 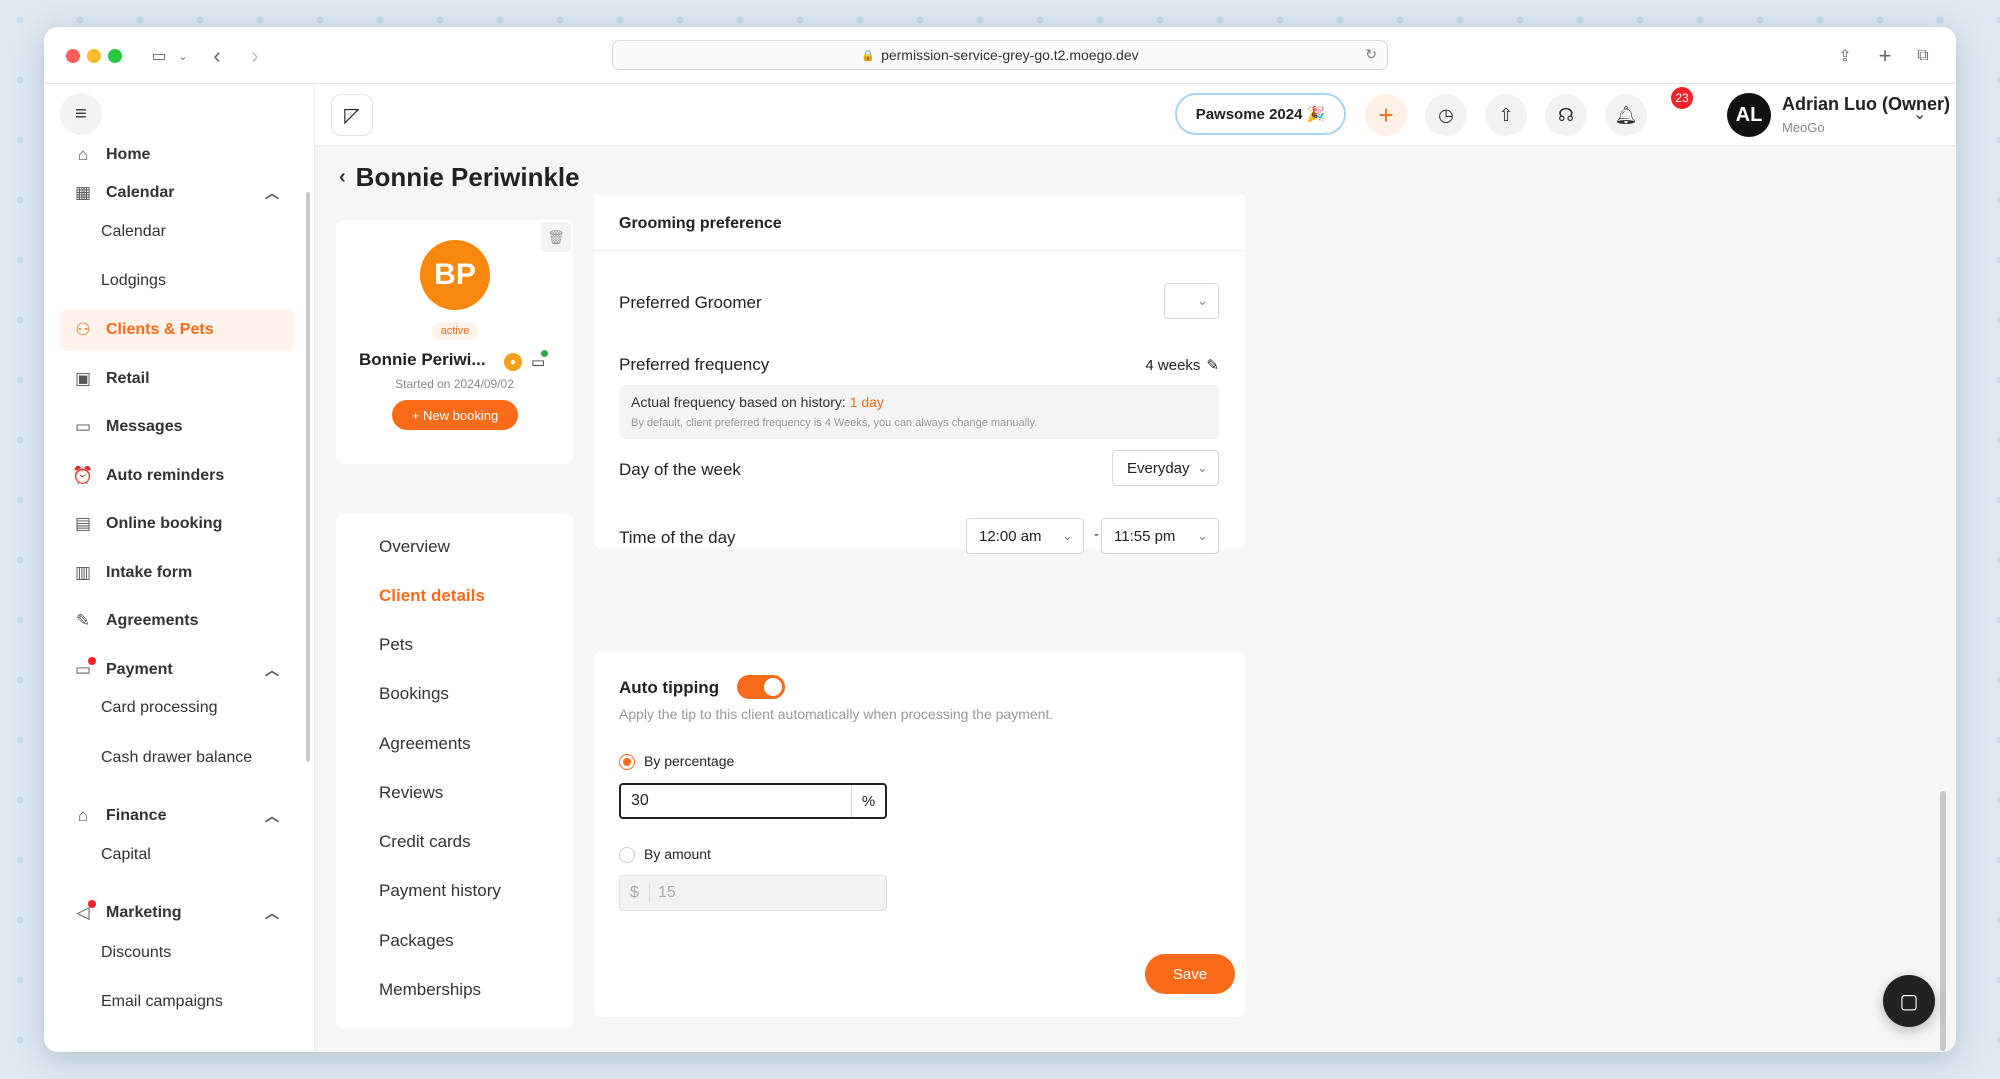 I want to click on time-start-select: 12:00 am ⌄, so click(x=1025, y=536).